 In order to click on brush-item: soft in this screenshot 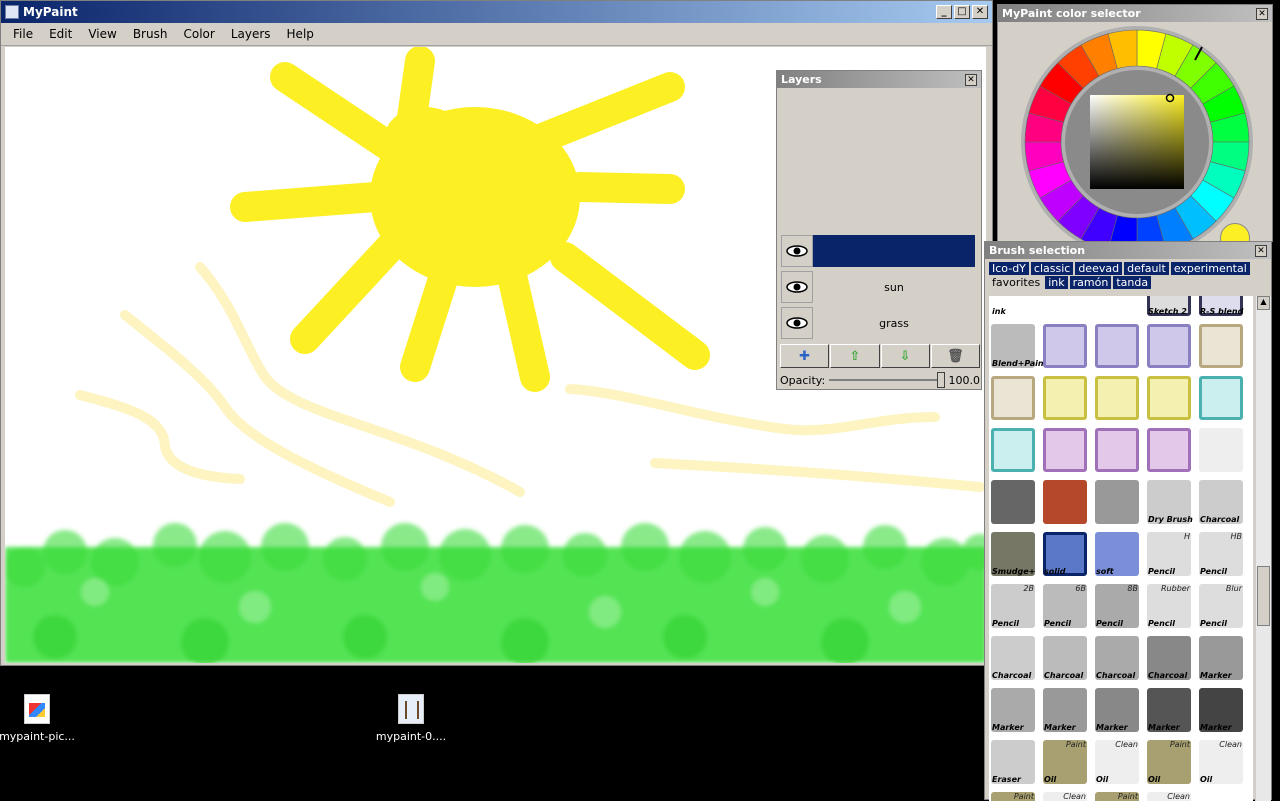, I will do `click(1117, 554)`.